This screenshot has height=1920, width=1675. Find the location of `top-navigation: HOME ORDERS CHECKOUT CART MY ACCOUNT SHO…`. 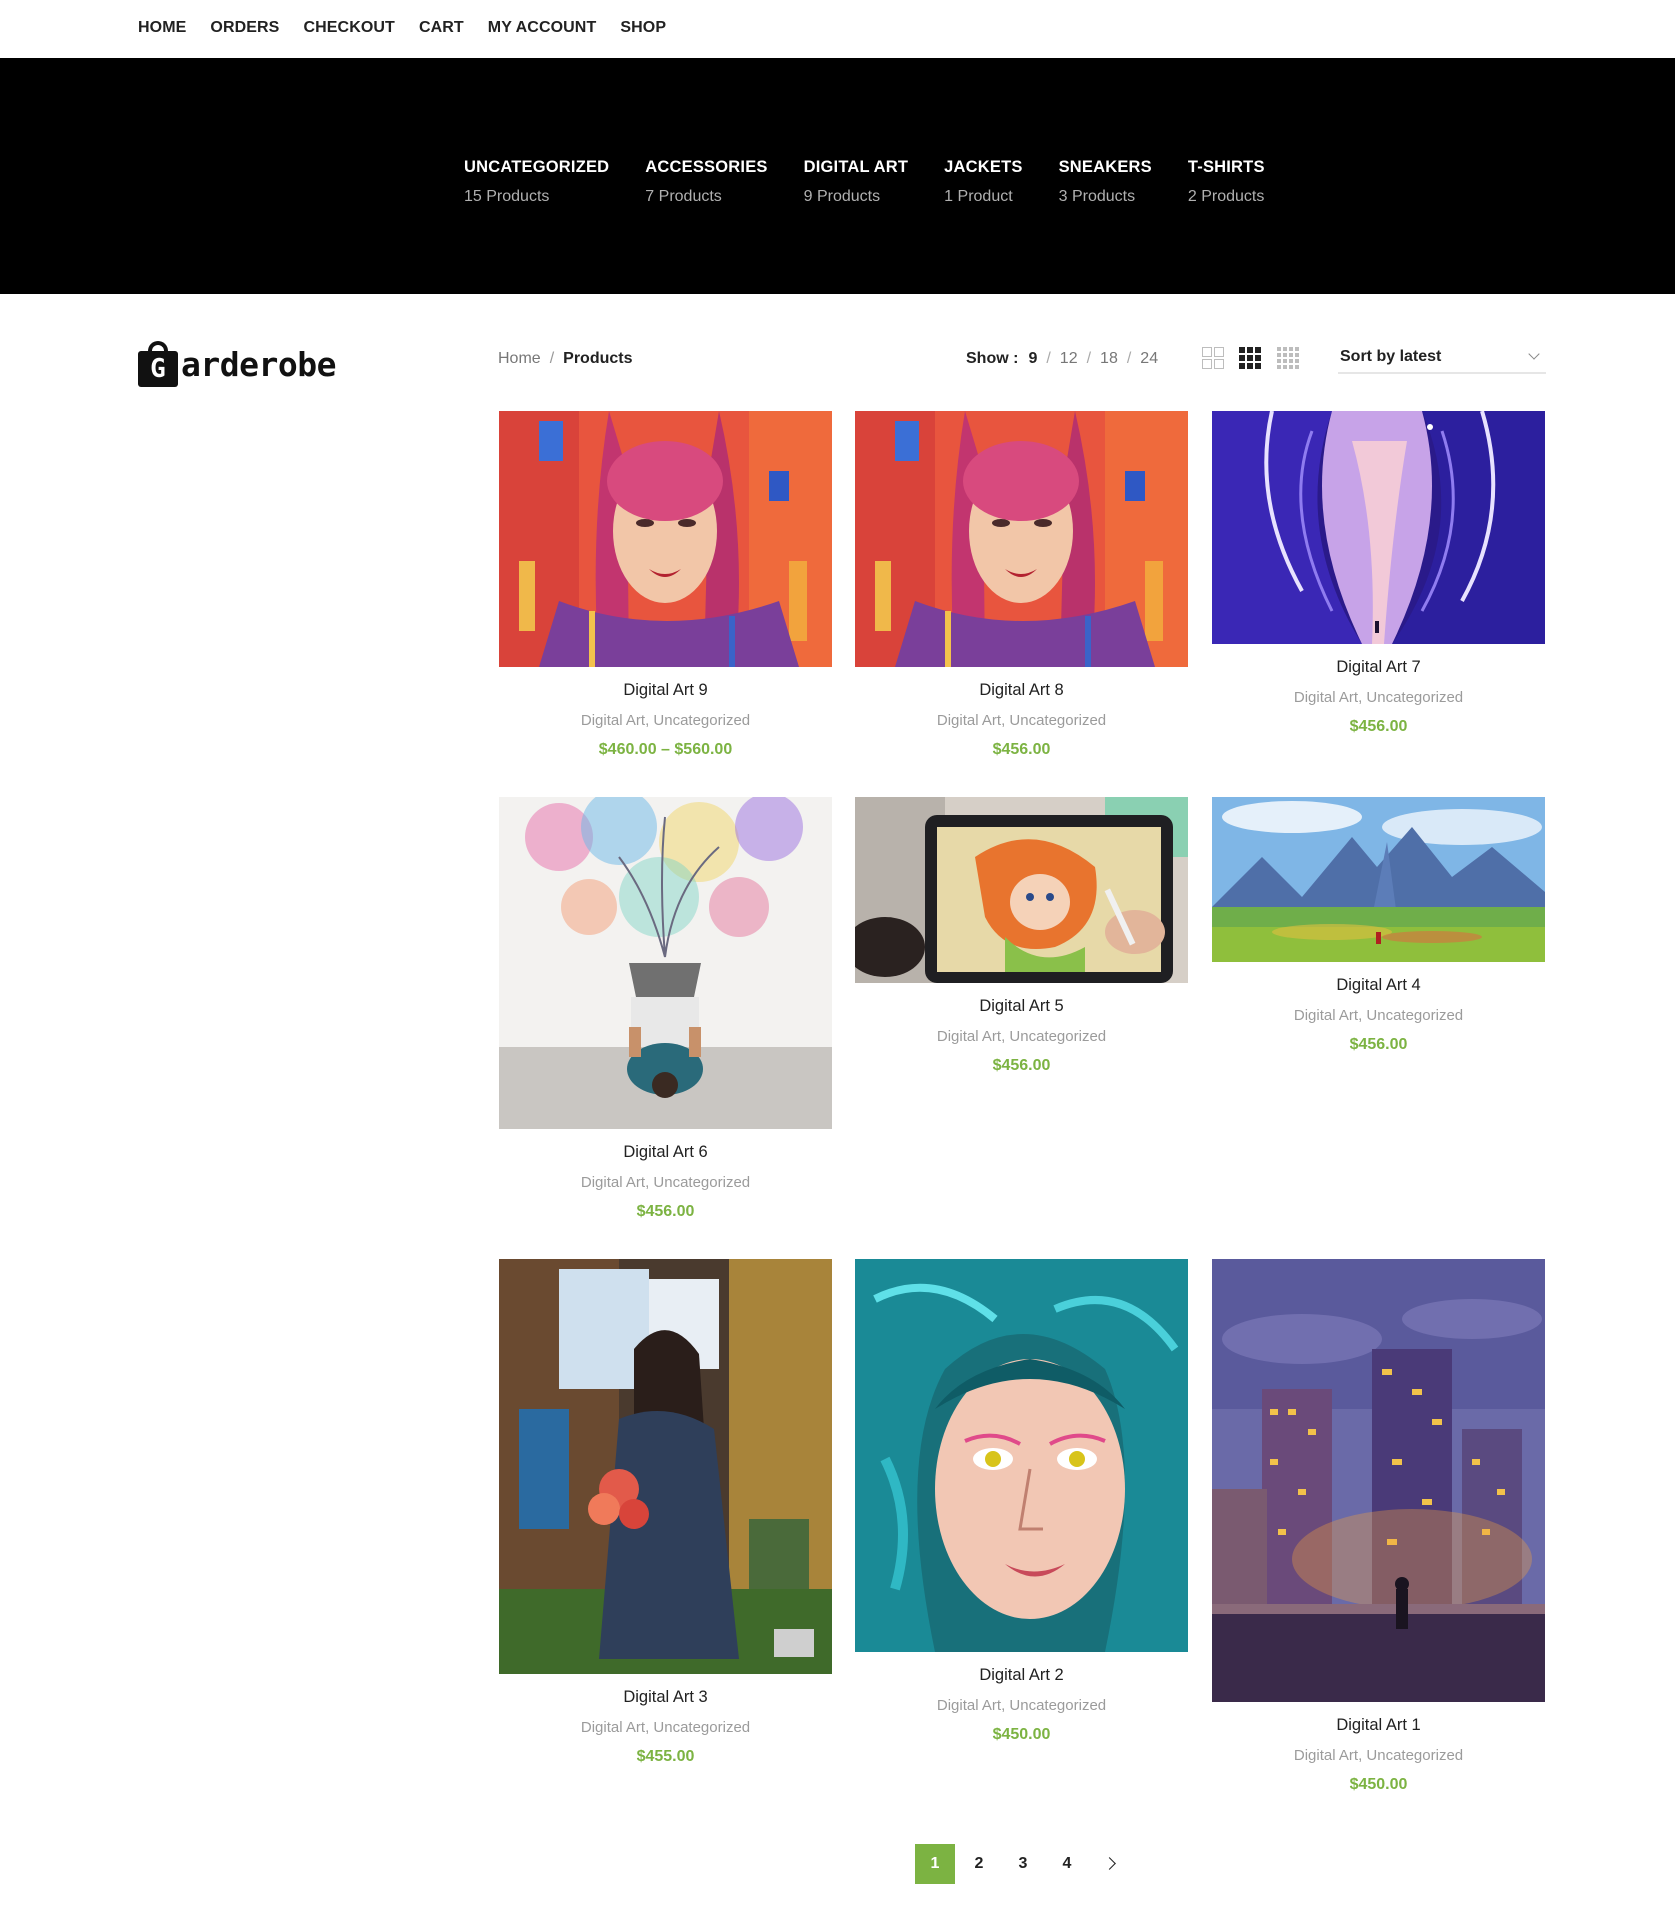

top-navigation: HOME ORDERS CHECKOUT CART MY ACCOUNT SHO… is located at coordinates (837, 29).